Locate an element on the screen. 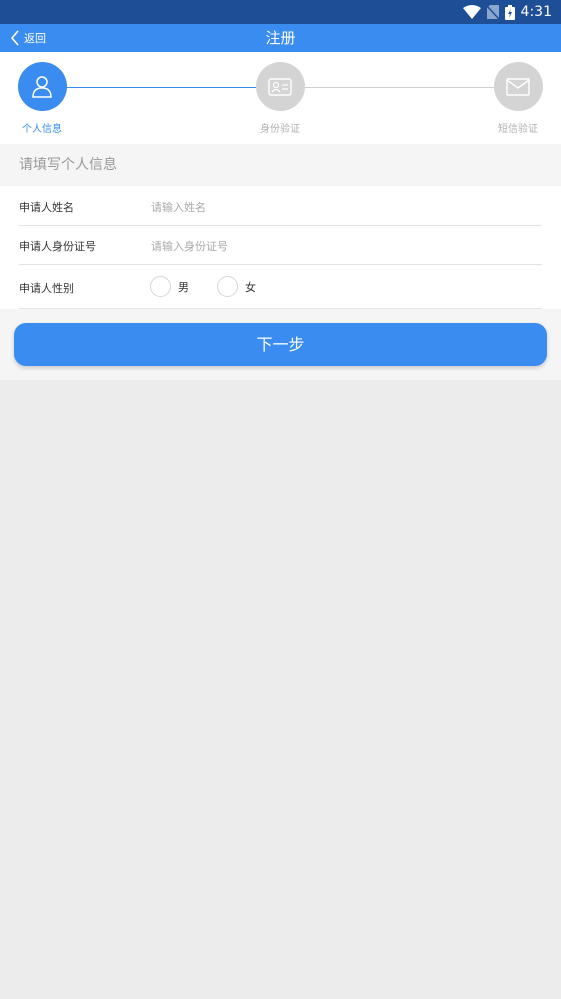 This screenshot has width=561, height=999. step-label: 身份验证 is located at coordinates (280, 129).